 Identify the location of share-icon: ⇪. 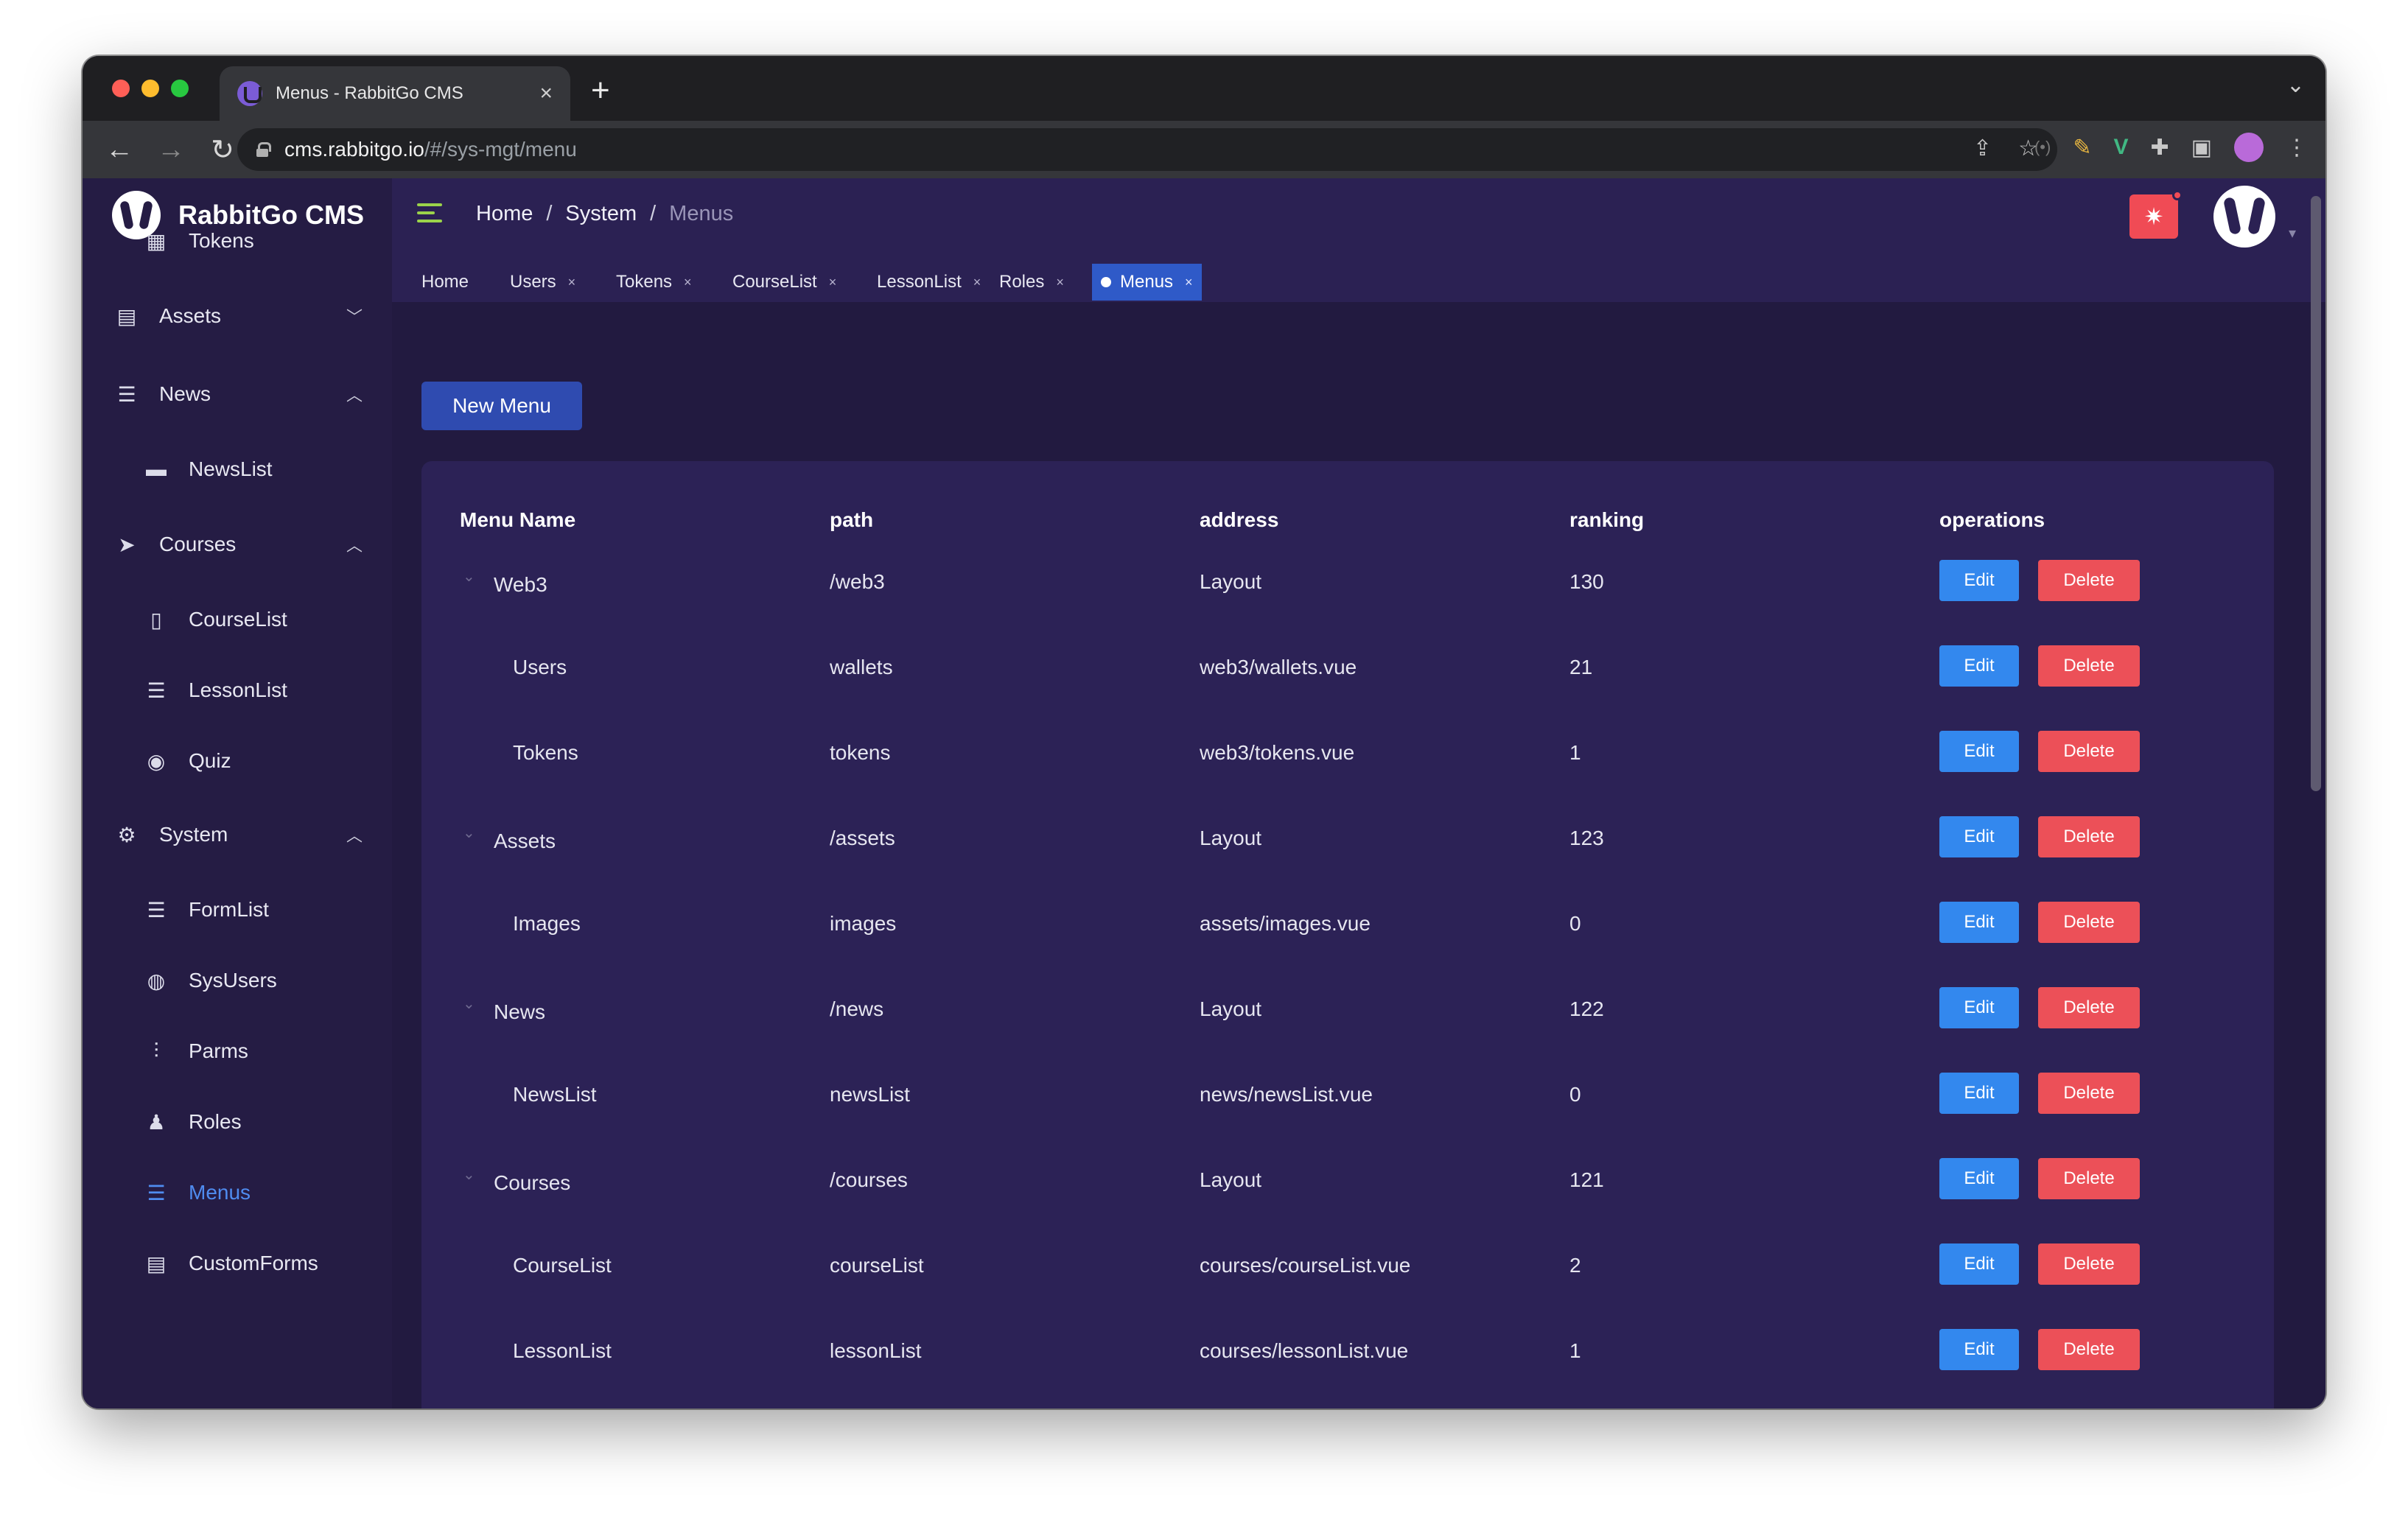
(1982, 148).